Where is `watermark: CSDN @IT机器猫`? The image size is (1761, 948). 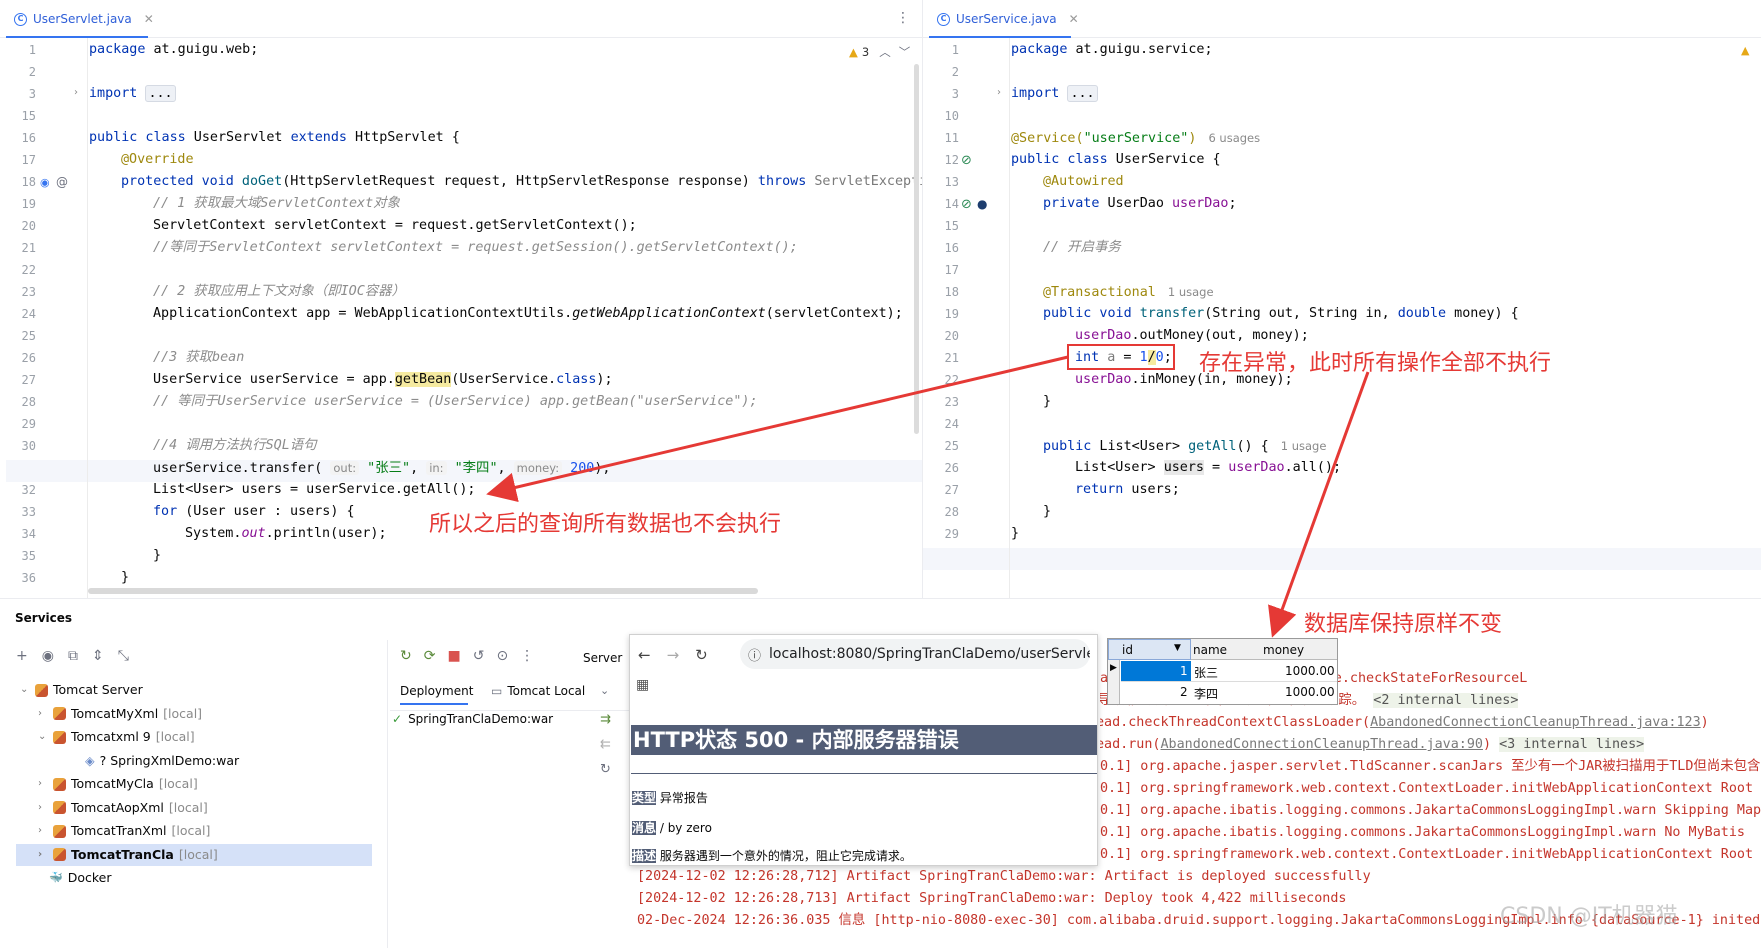 watermark: CSDN @IT机器猫 is located at coordinates (1589, 916).